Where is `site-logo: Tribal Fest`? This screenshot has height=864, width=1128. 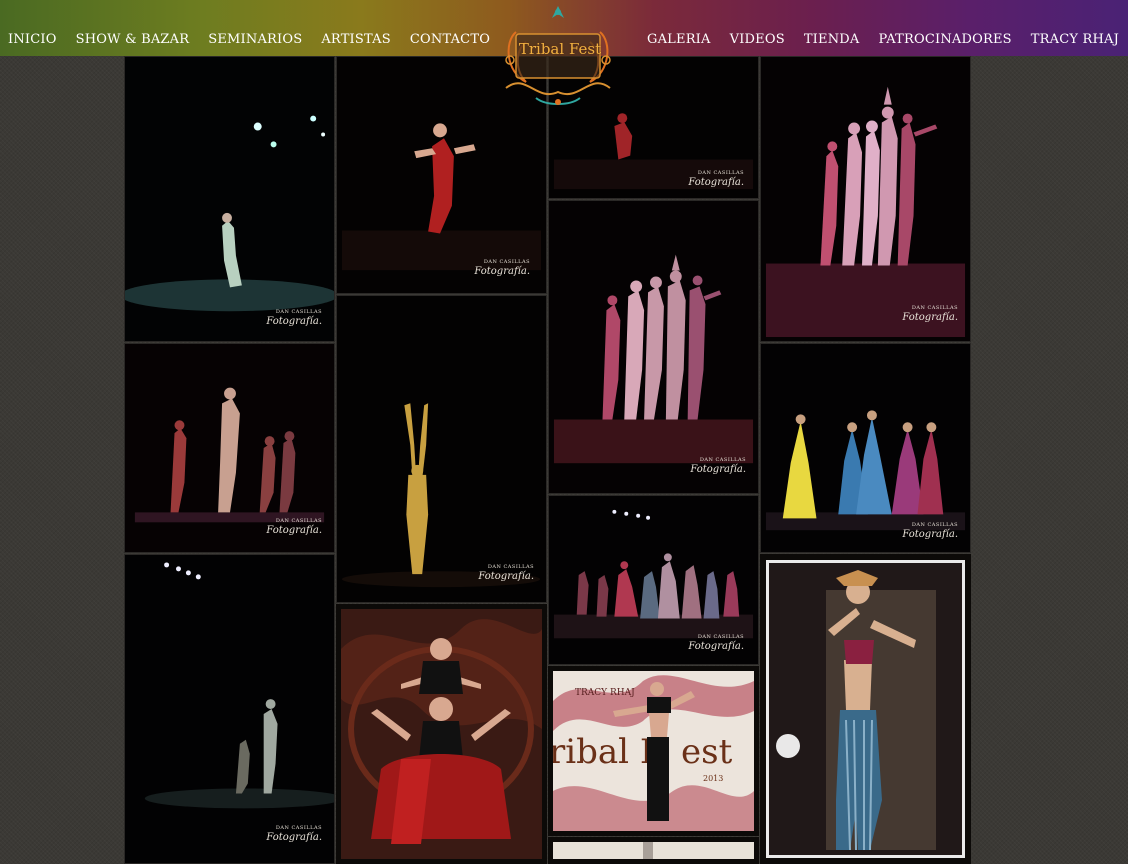
site-logo: Tribal Fest is located at coordinates (558, 55).